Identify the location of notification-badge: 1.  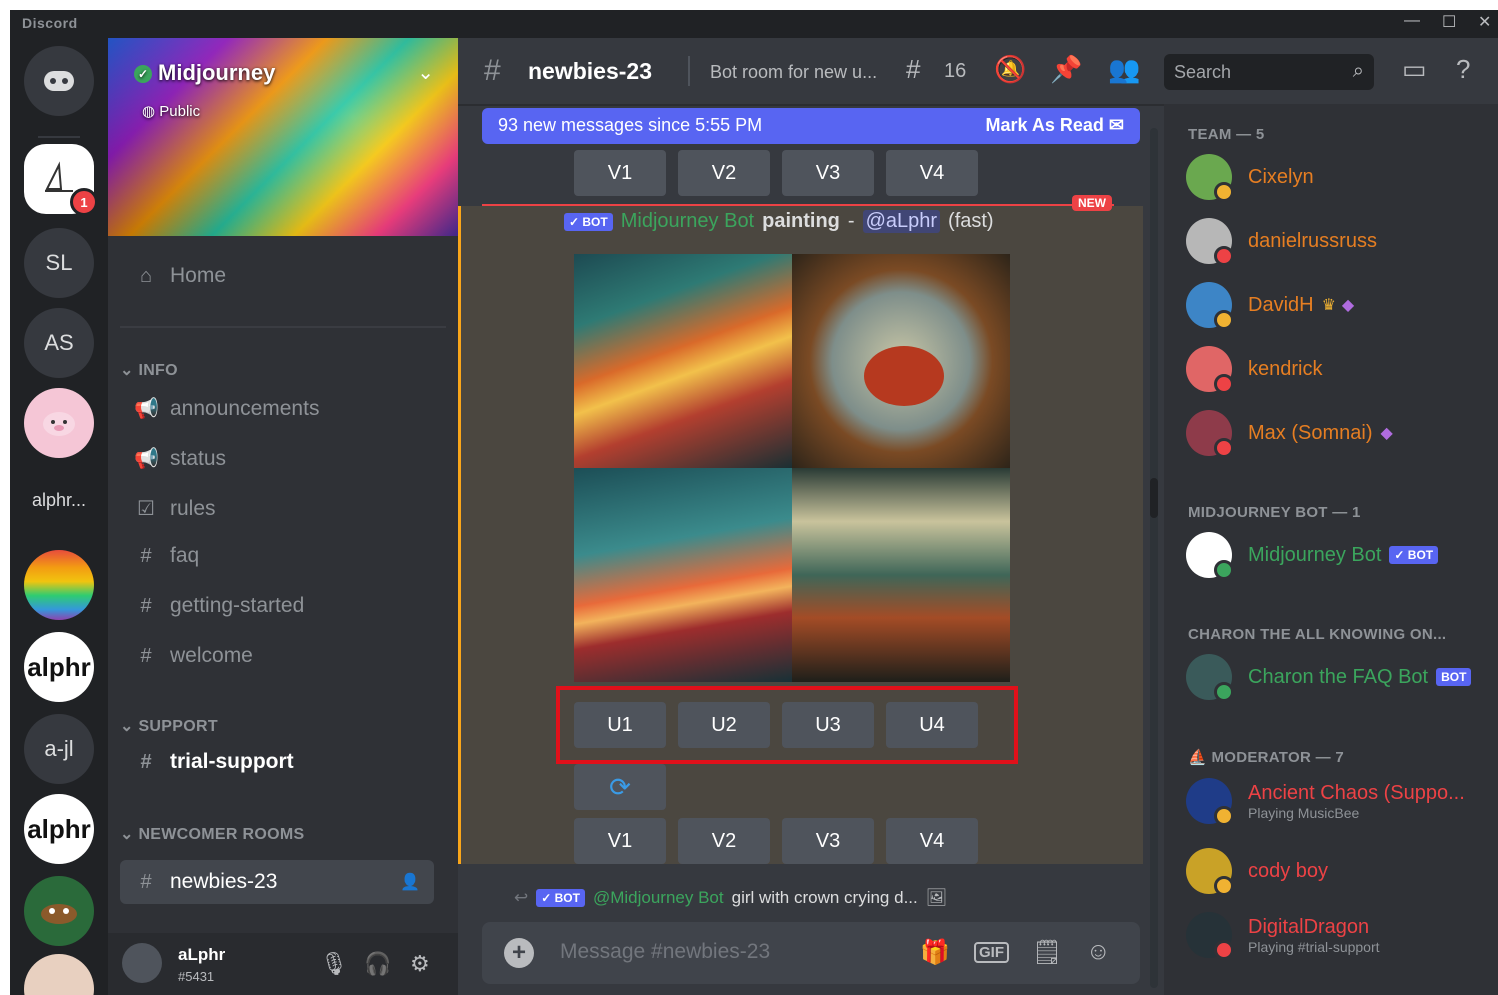
(84, 202).